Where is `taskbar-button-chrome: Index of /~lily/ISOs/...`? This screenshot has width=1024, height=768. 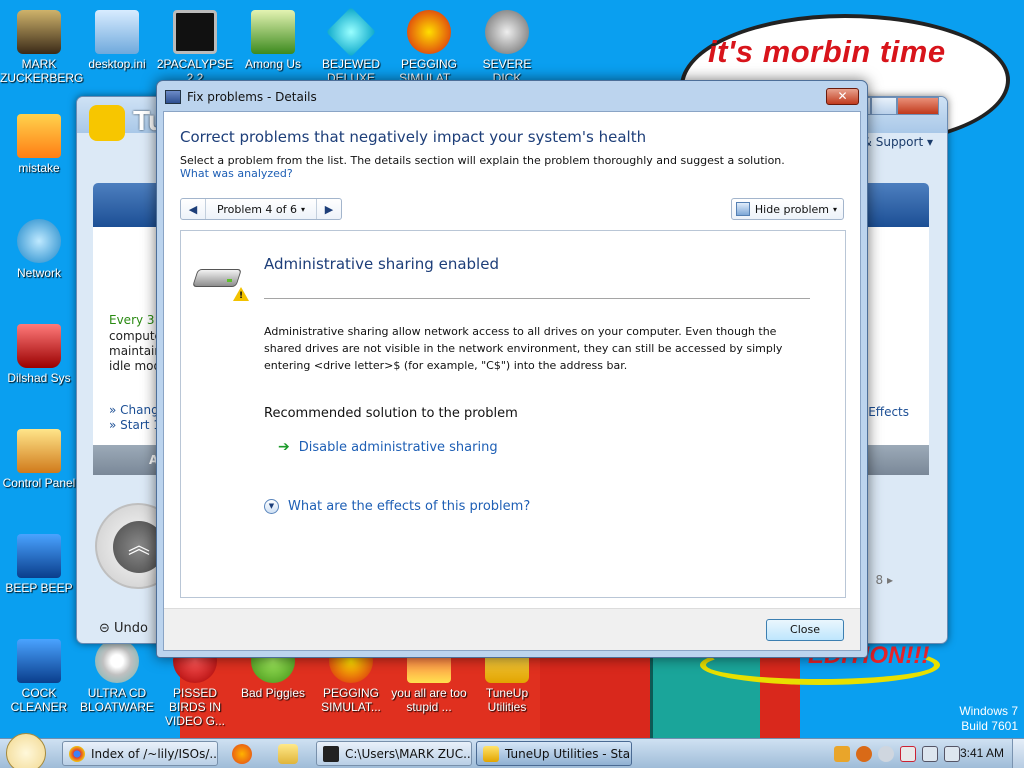 taskbar-button-chrome: Index of /~lily/ISOs/... is located at coordinates (140, 753).